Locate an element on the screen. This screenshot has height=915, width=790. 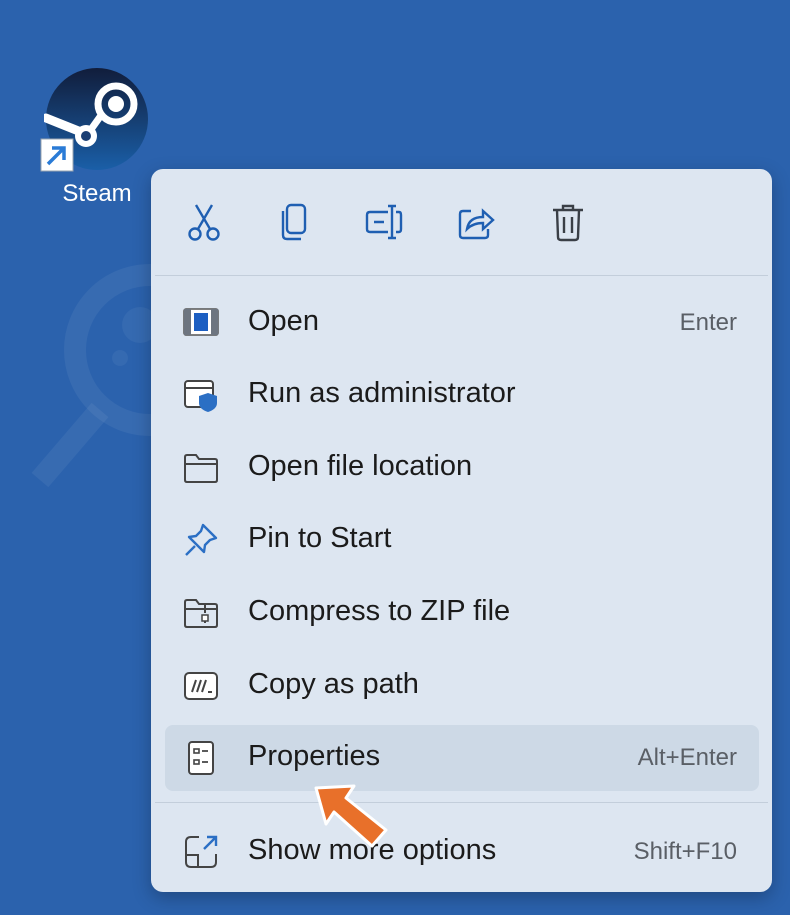
menu-item-shortcut: Shift+F10 is located at coordinates (685, 851).